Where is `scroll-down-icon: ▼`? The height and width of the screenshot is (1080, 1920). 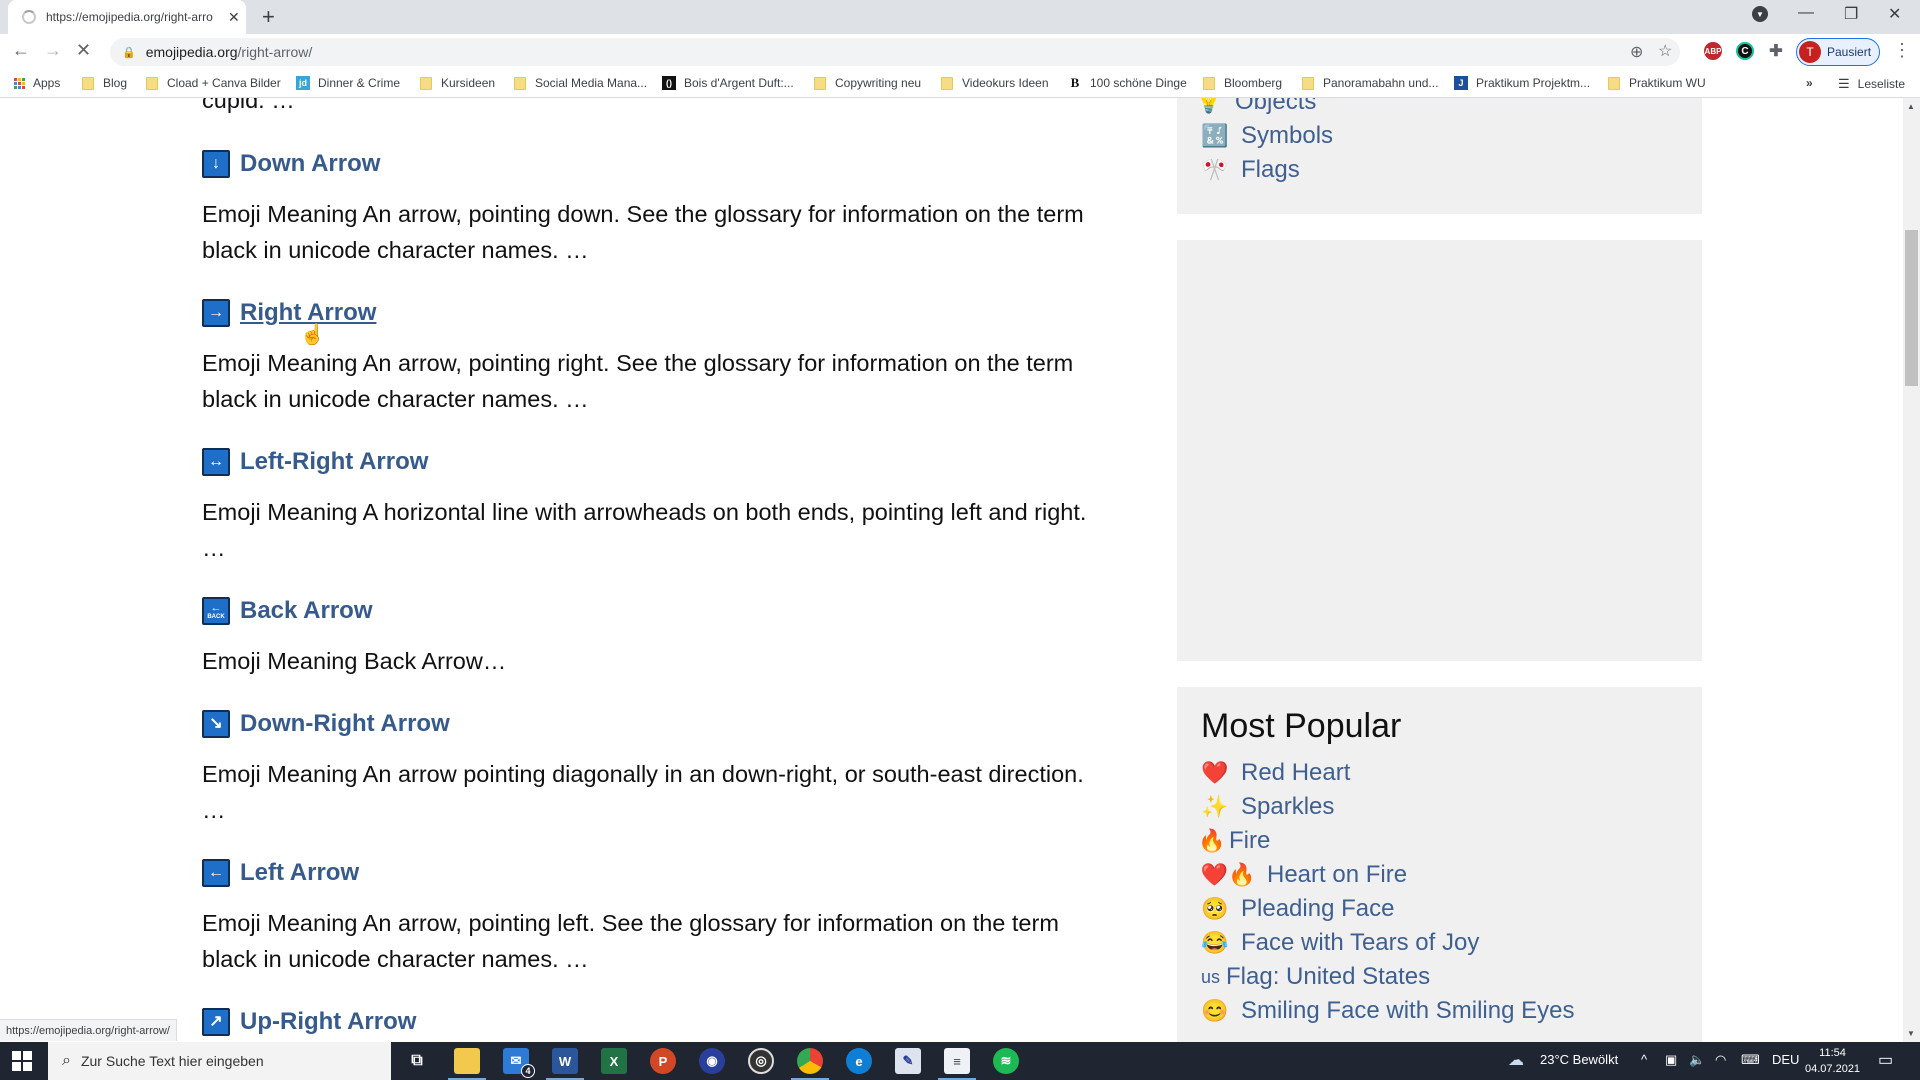
scroll-down-icon: ▼ is located at coordinates (1911, 1033).